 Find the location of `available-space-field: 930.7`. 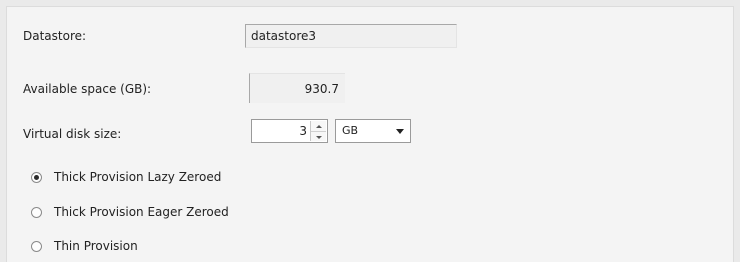

available-space-field: 930.7 is located at coordinates (297, 88).